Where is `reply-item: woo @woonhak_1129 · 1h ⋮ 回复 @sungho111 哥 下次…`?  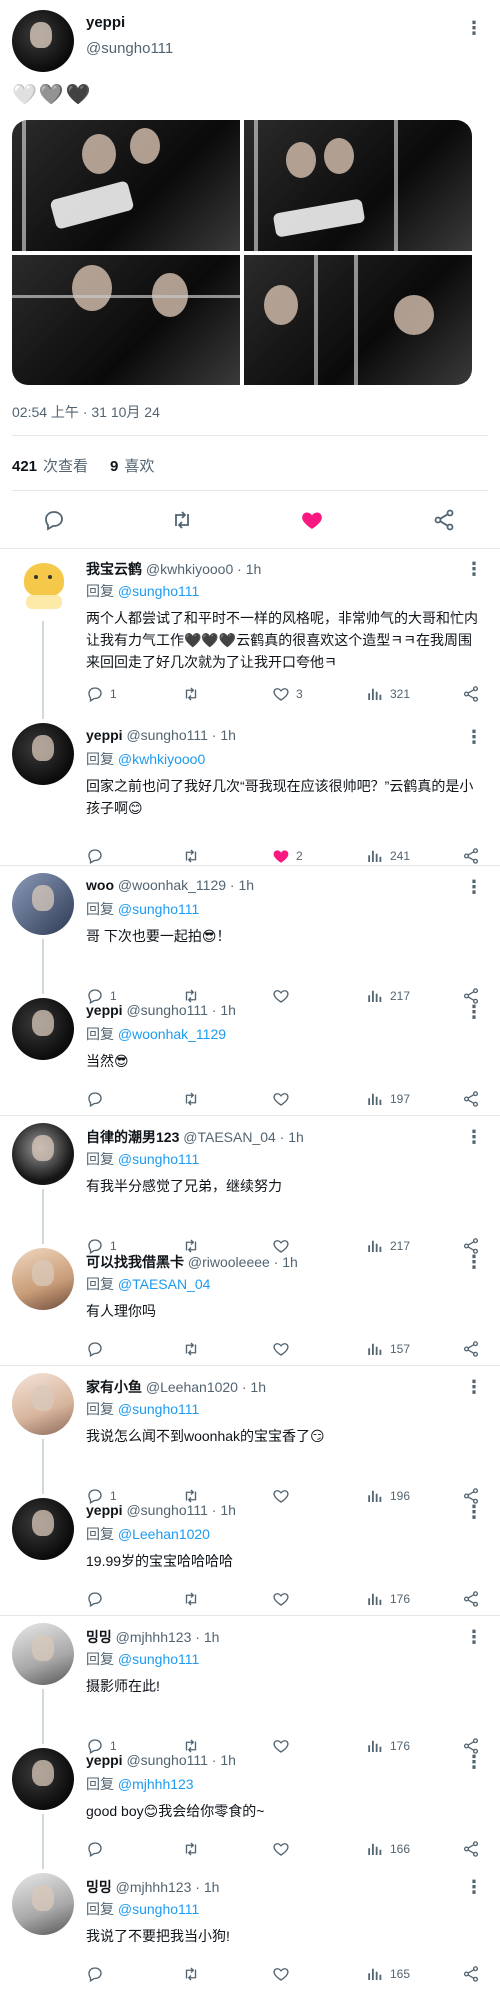 reply-item: woo @woonhak_1129 · 1h ⋮ 回复 @sungho111 哥 下次… is located at coordinates (250, 941).